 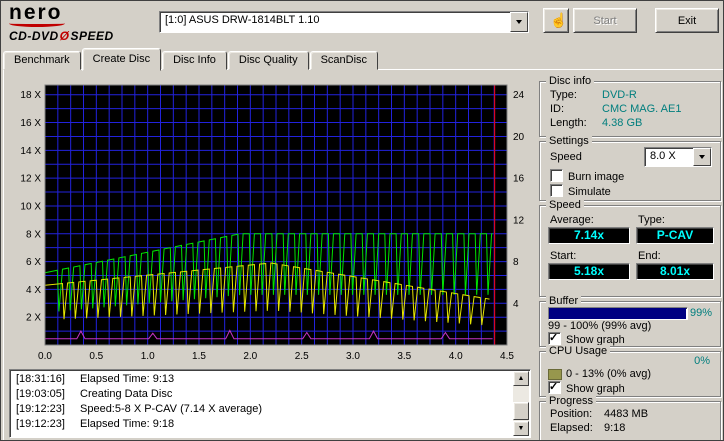 I want to click on group-title: Settings, so click(x=569, y=141).